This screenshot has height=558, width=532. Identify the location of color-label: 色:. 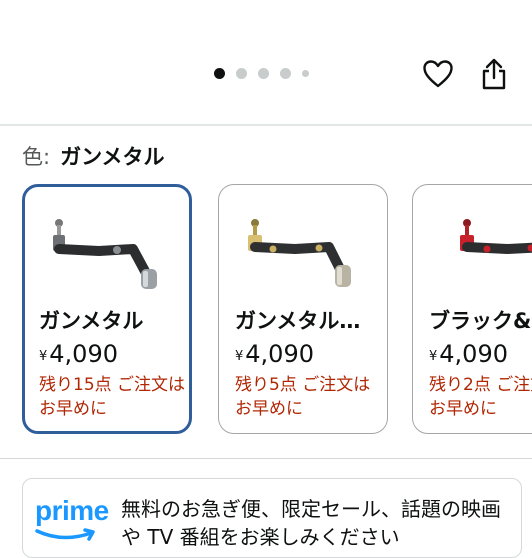
(36, 157).